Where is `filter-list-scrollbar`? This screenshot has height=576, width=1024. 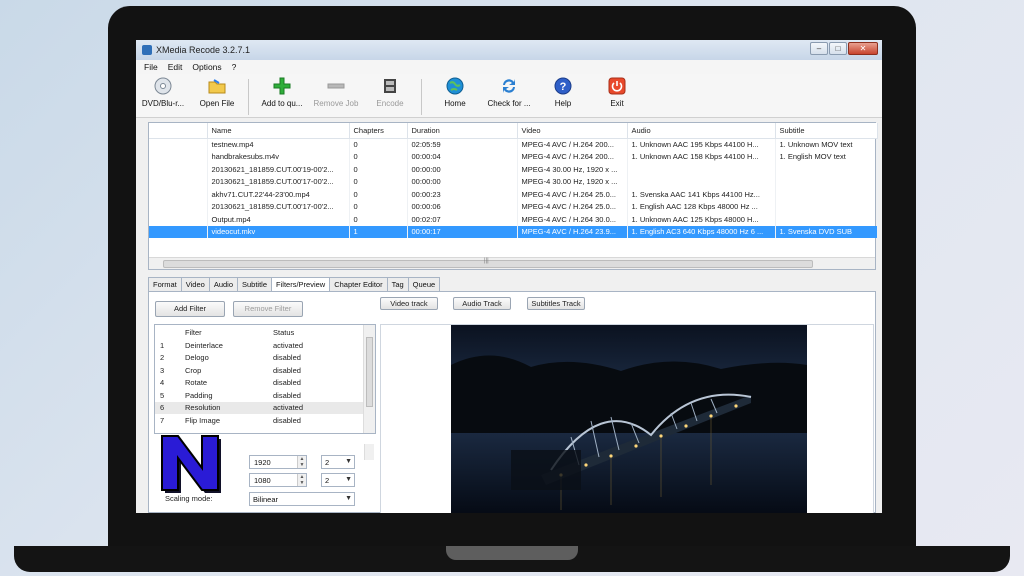
filter-list-scrollbar is located at coordinates (369, 379).